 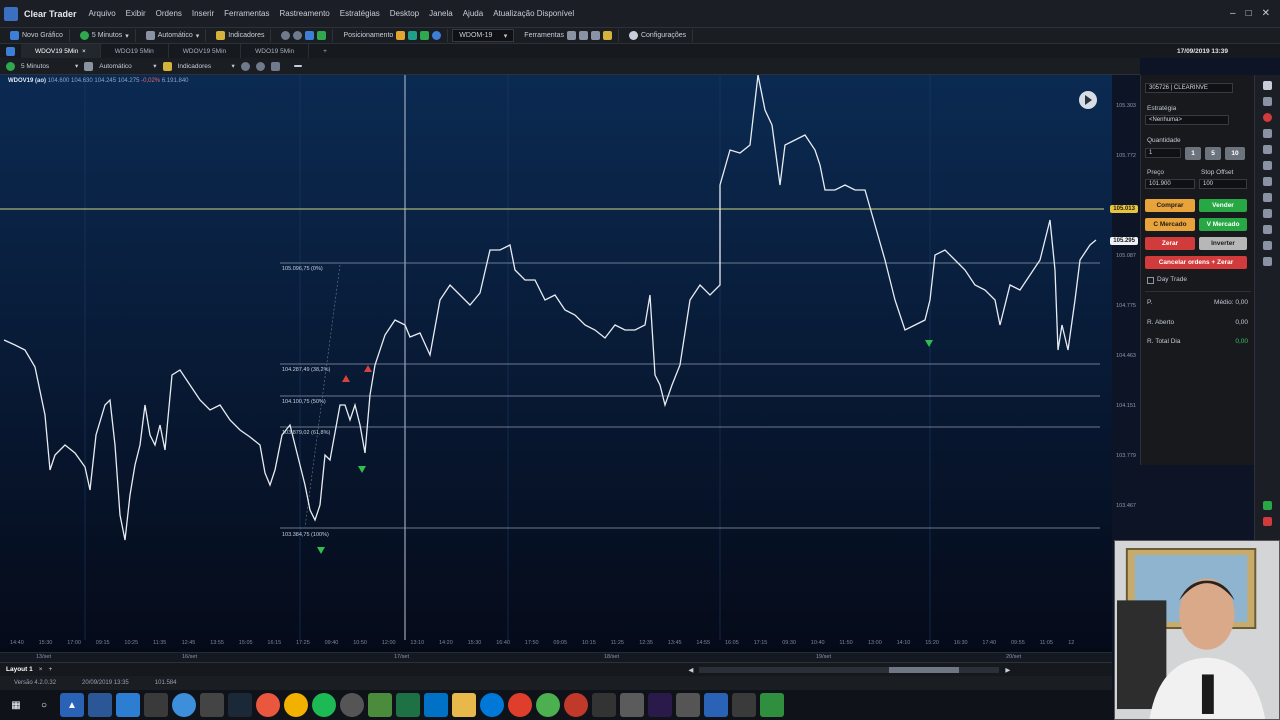 I want to click on excel-icon, so click(x=408, y=705).